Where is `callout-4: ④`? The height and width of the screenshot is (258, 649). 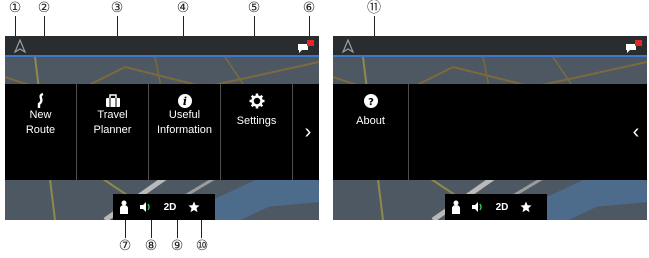
callout-4: ④ is located at coordinates (183, 8).